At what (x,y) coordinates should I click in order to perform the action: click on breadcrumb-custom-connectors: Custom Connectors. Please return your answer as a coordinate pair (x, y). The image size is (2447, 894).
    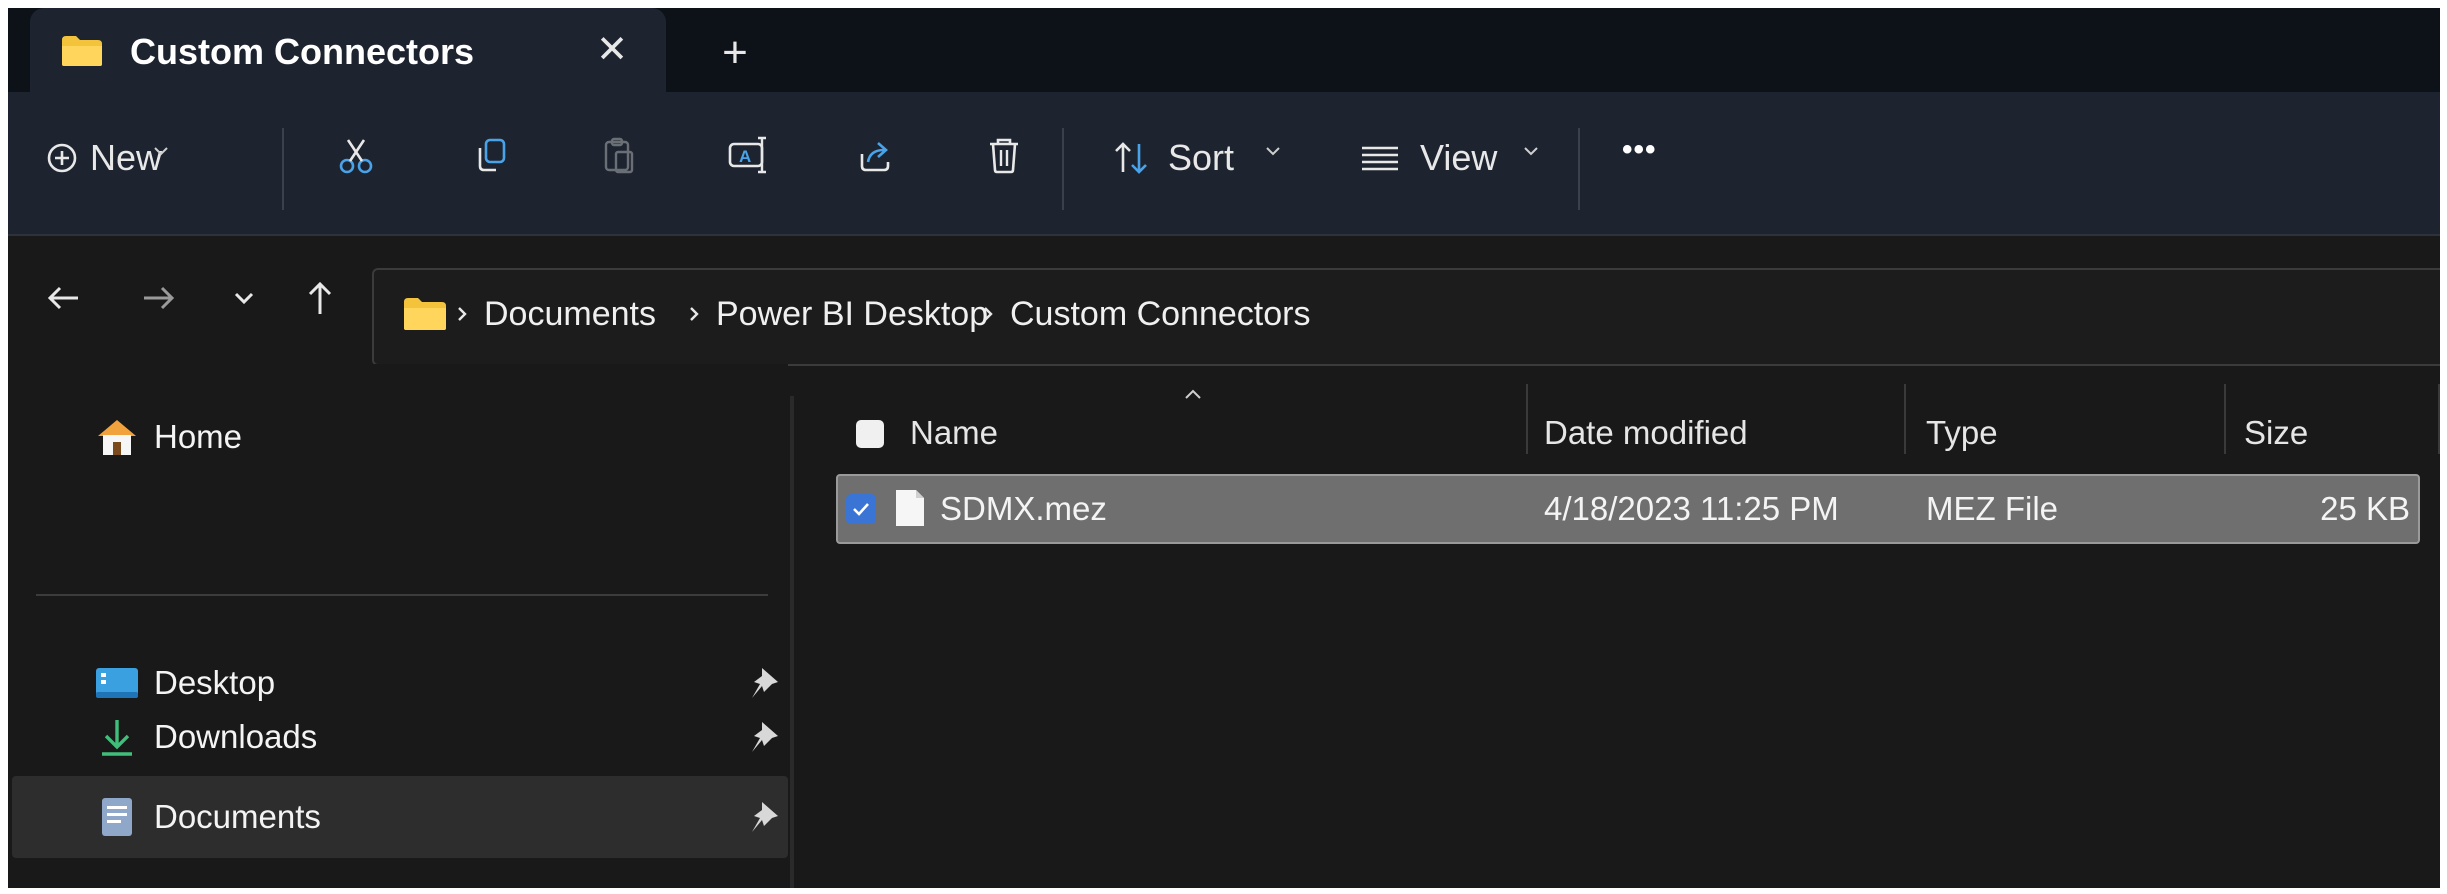
    Looking at the image, I should click on (1160, 314).